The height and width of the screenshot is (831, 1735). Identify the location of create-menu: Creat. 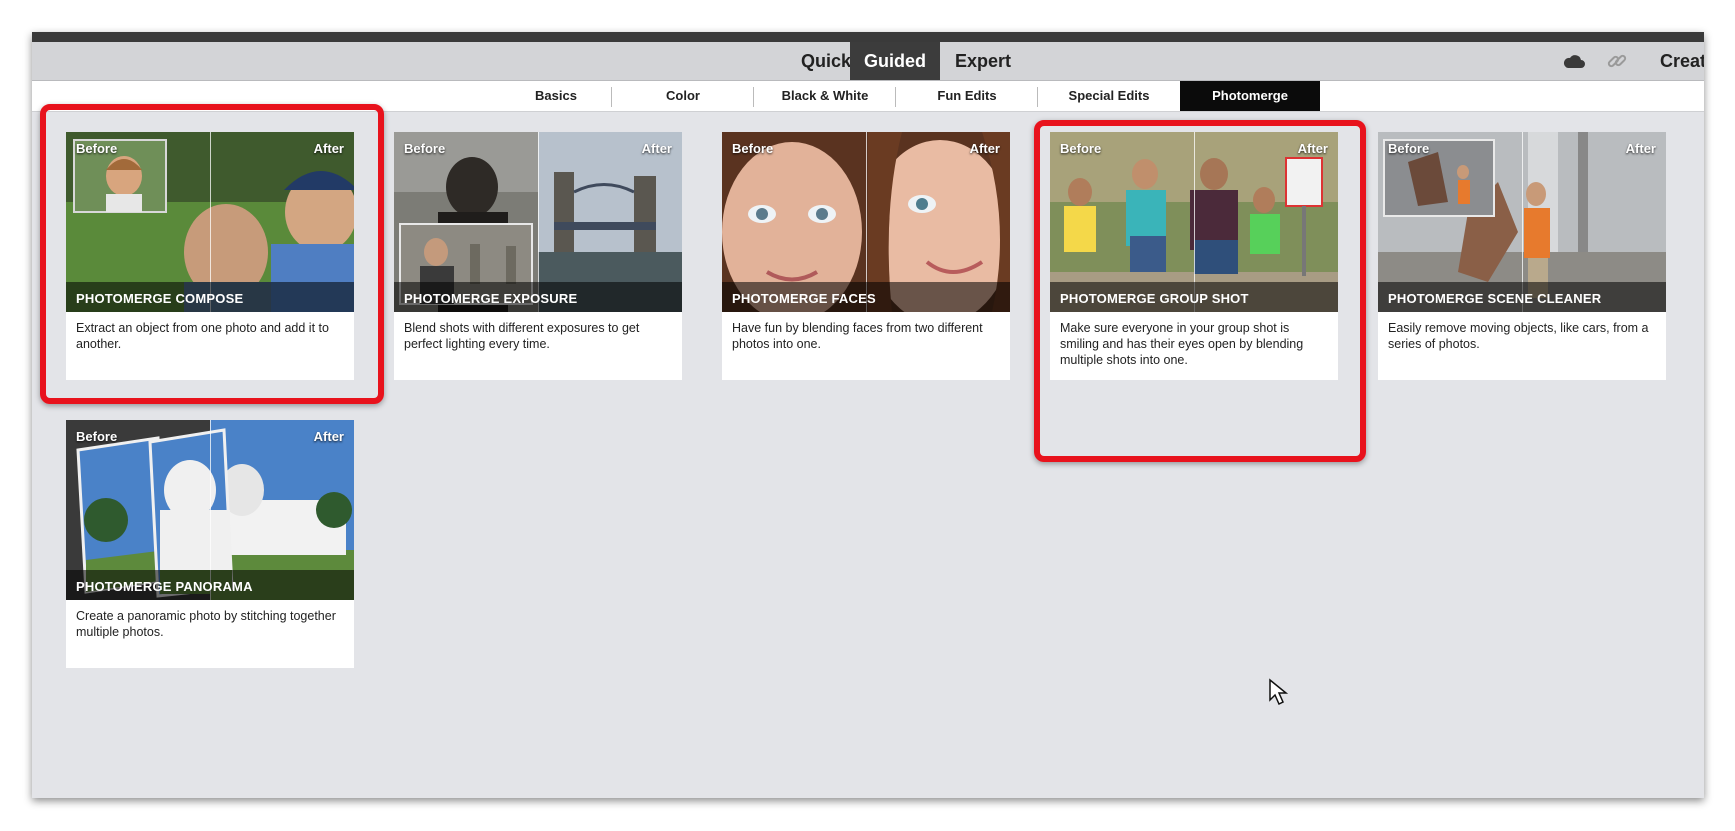
(1682, 61).